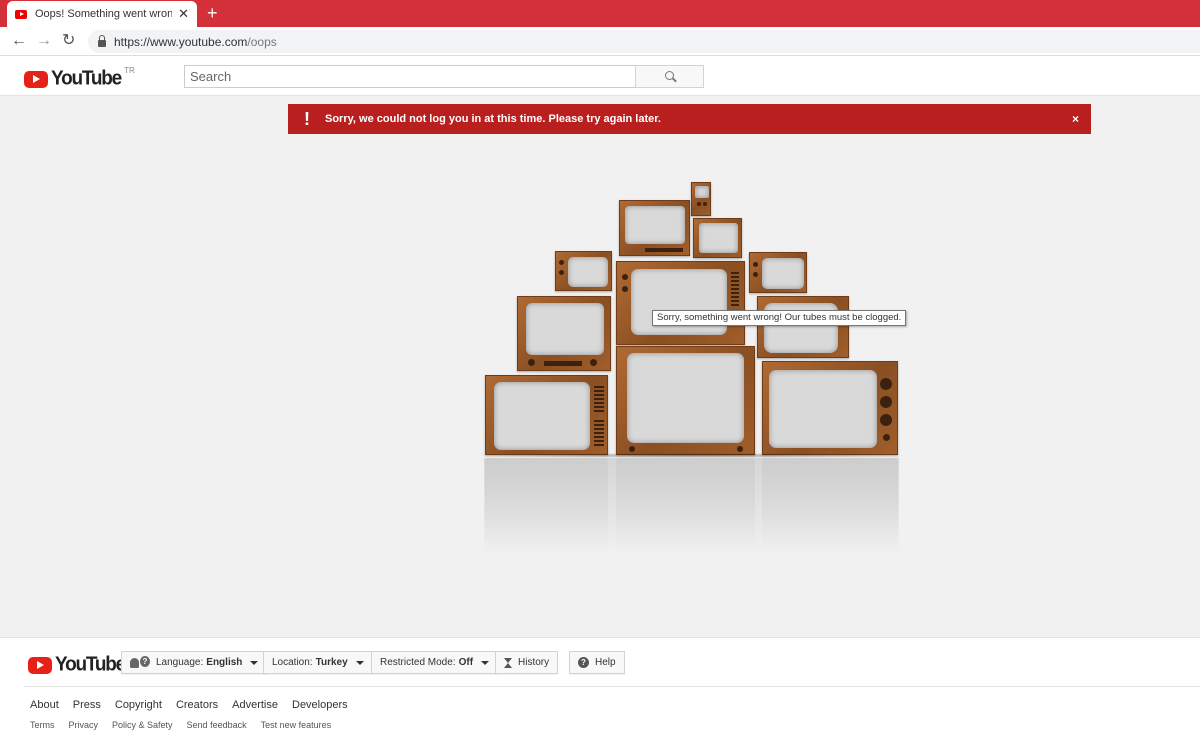 The height and width of the screenshot is (751, 1200). What do you see at coordinates (296, 725) in the screenshot?
I see `footer-link-test-features: Test new features` at bounding box center [296, 725].